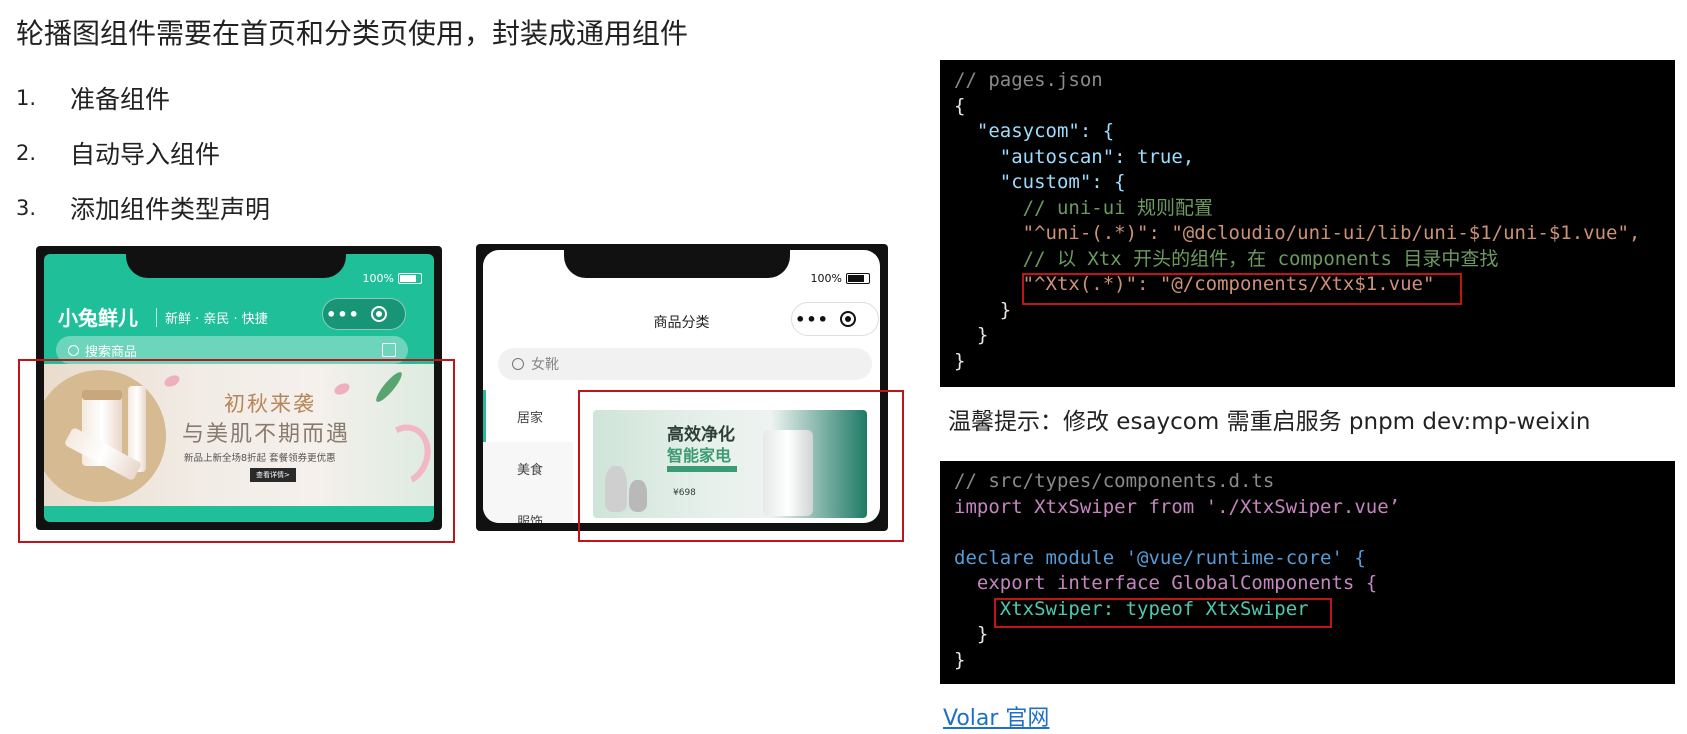 This screenshot has height=734, width=1687. I want to click on code-line: import XtxSwiper from './XtxSwiper.vue’, so click(1177, 506).